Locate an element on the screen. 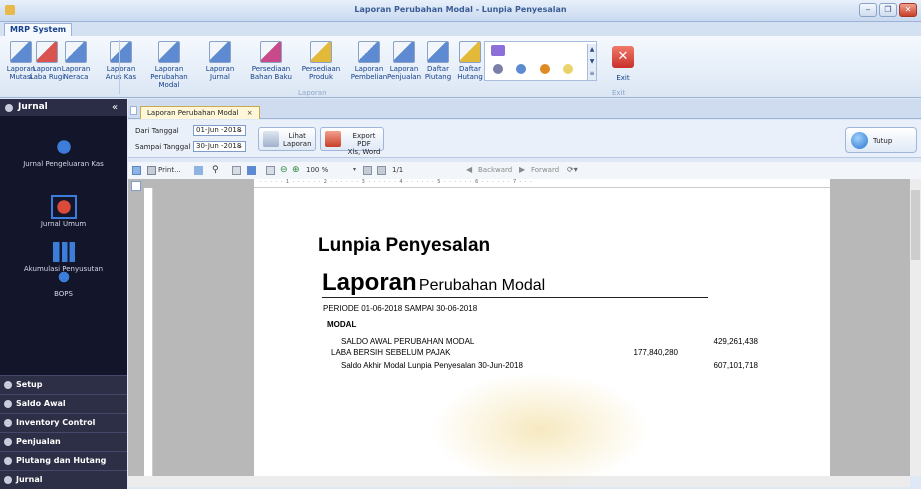 The width and height of the screenshot is (921, 489). printer-icon is located at coordinates (151, 170).